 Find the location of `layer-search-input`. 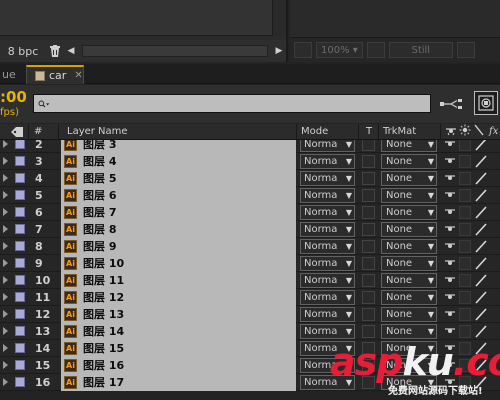

layer-search-input is located at coordinates (232, 103).